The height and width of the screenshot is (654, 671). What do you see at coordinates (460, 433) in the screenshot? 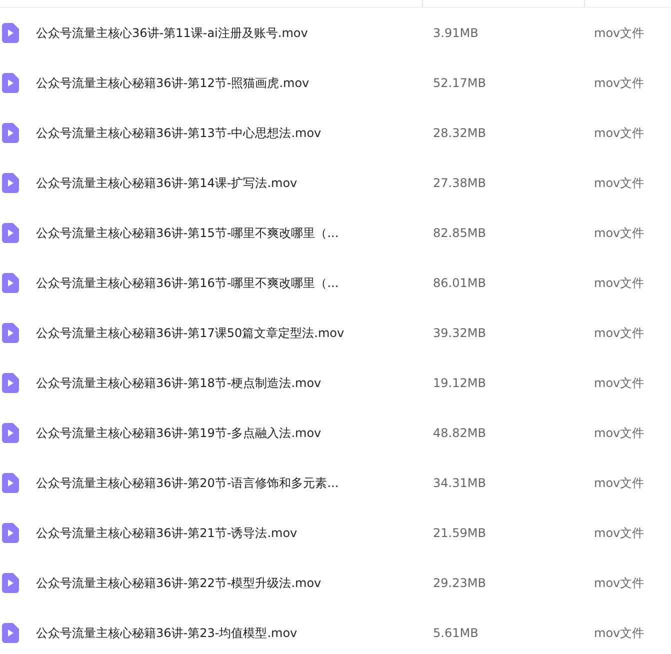
I see `file-size: 48.82MB` at bounding box center [460, 433].